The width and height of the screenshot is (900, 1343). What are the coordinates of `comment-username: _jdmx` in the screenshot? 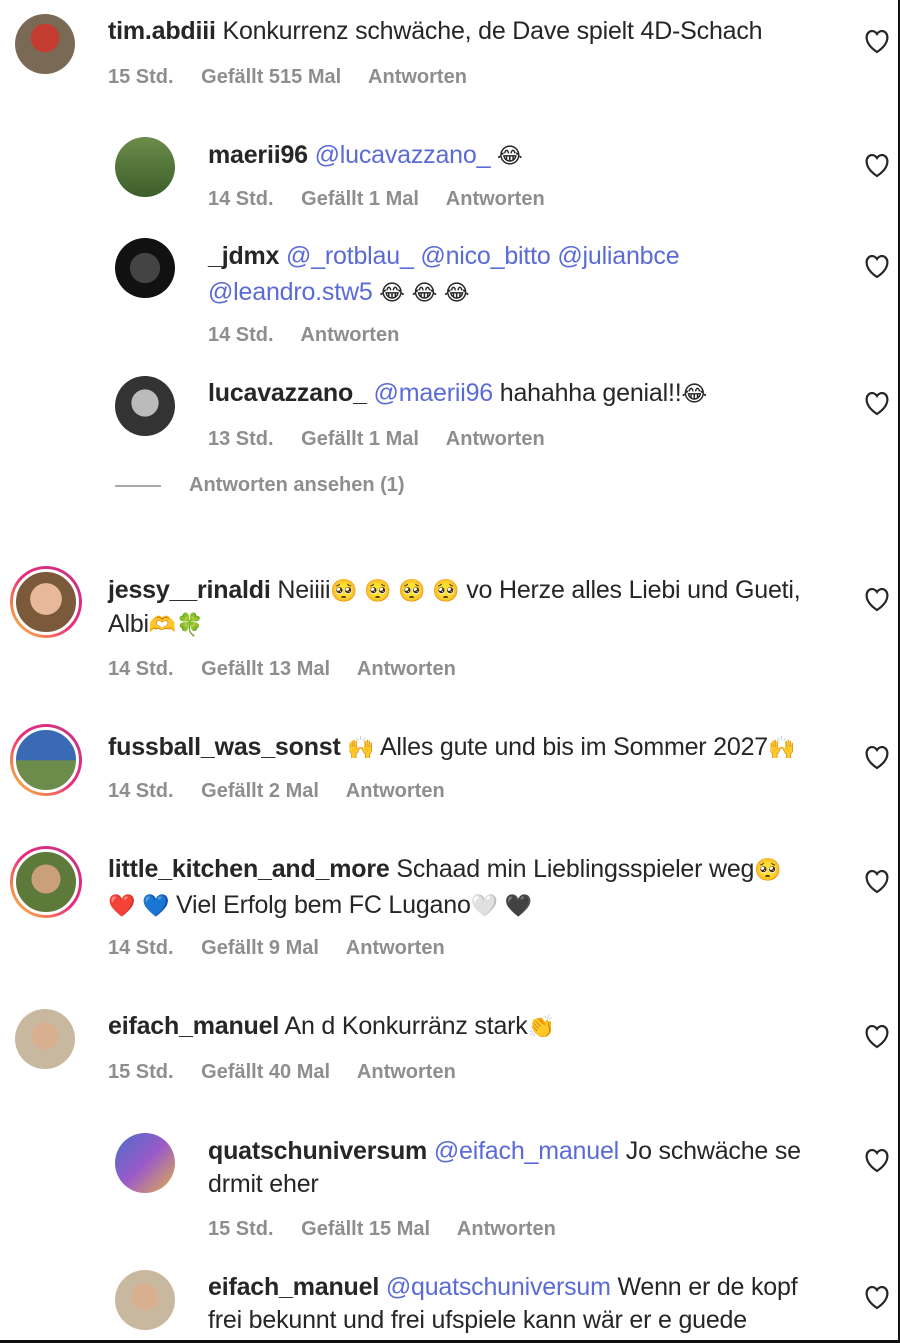 It's located at (243, 256).